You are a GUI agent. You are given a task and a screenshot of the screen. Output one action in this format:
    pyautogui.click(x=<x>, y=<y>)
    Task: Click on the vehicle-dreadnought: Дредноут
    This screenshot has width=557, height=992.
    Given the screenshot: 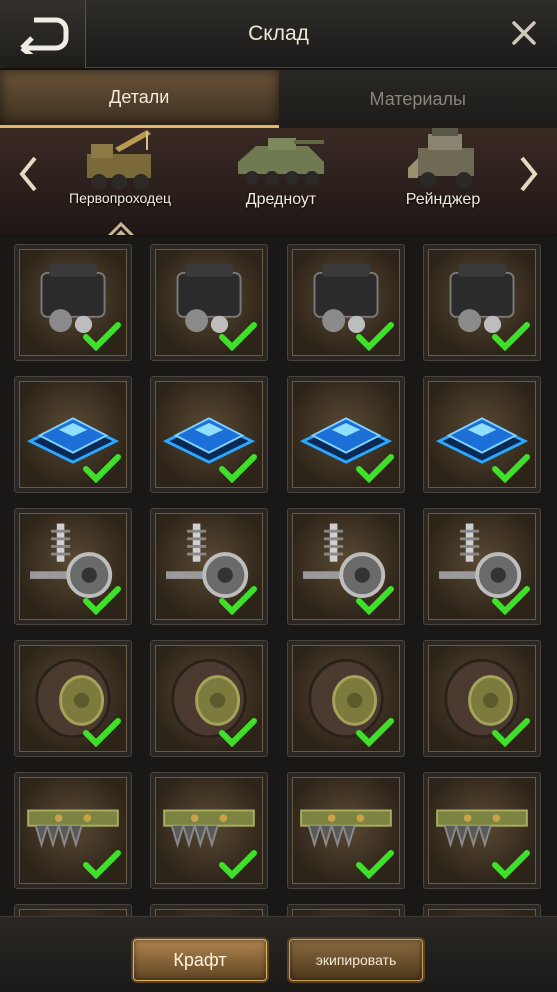 What is the action you would take?
    pyautogui.click(x=281, y=181)
    